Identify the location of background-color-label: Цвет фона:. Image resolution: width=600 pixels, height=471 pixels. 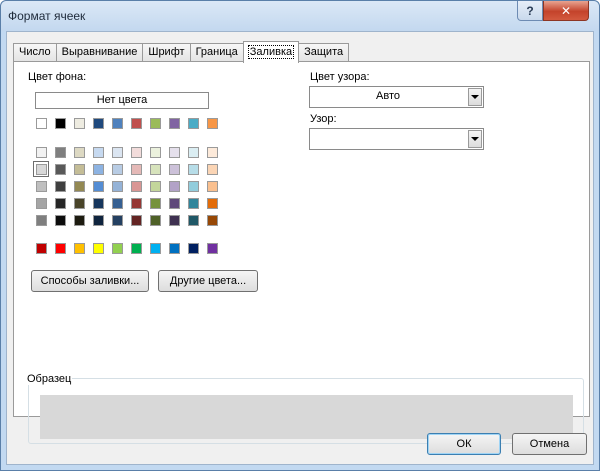
(57, 77).